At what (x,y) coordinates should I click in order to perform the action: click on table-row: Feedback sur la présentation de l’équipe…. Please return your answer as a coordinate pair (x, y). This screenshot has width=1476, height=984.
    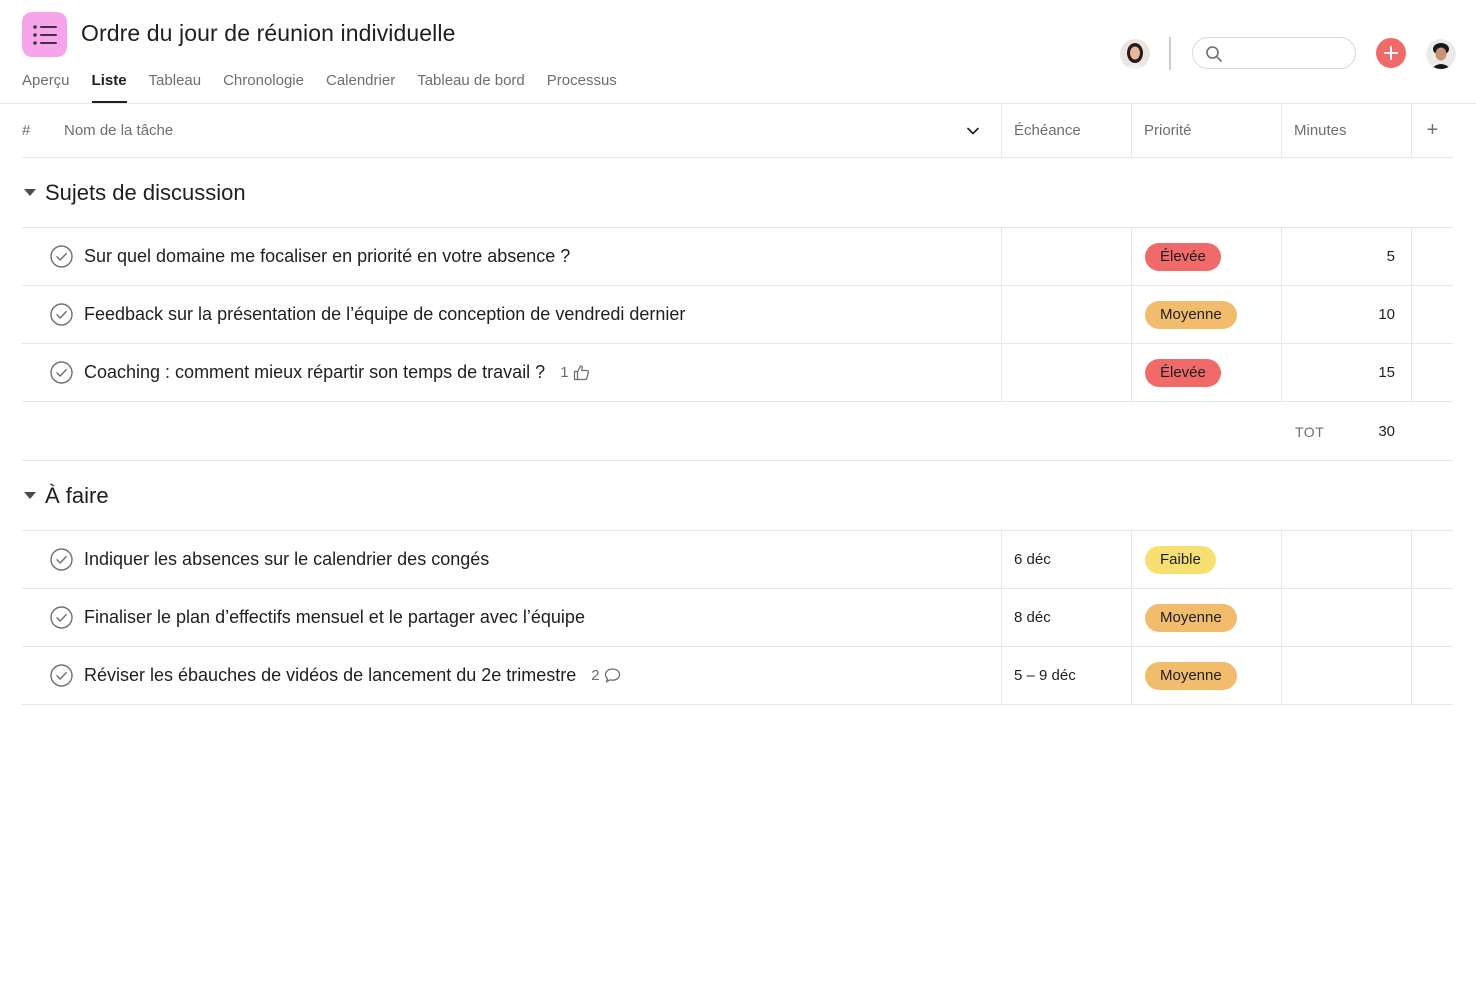
    Looking at the image, I should click on (737, 315).